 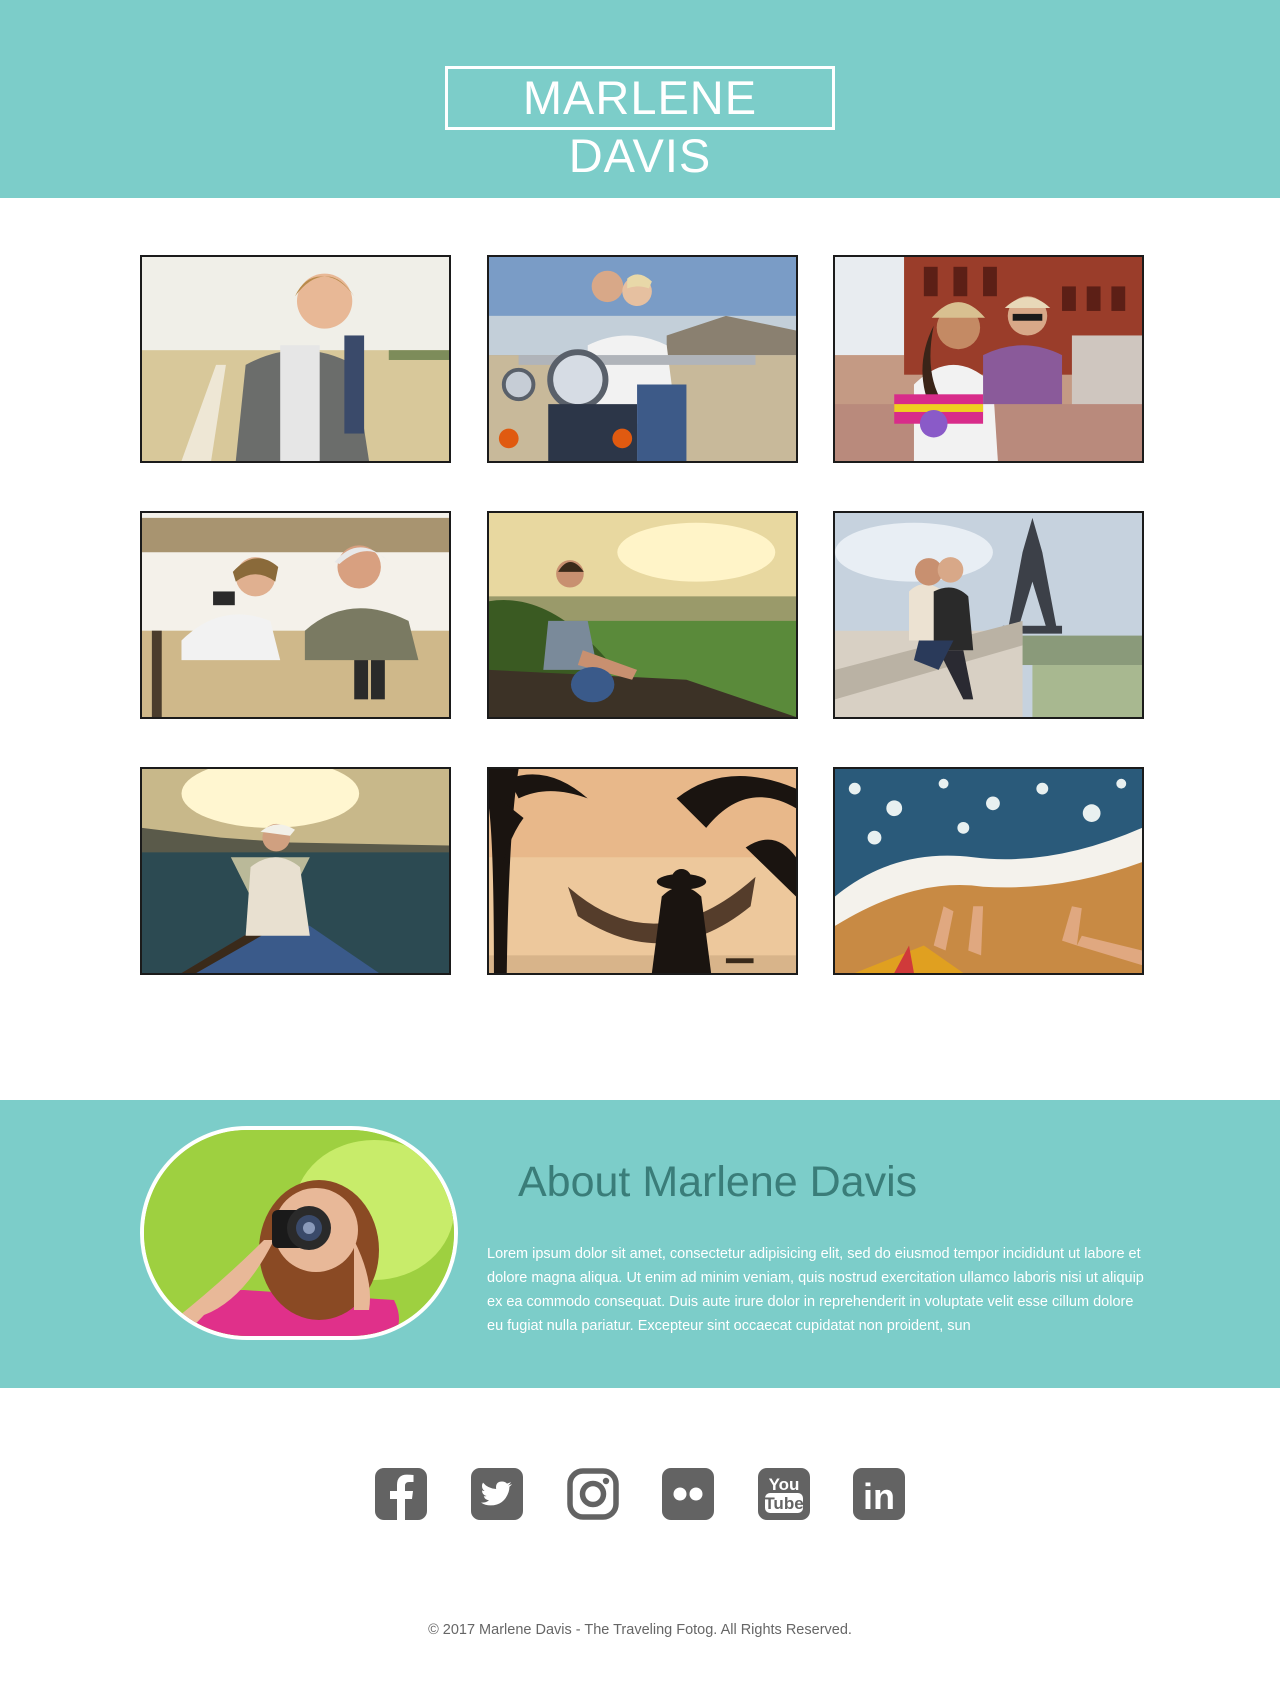 What do you see at coordinates (299, 1233) in the screenshot?
I see `about-portrait` at bounding box center [299, 1233].